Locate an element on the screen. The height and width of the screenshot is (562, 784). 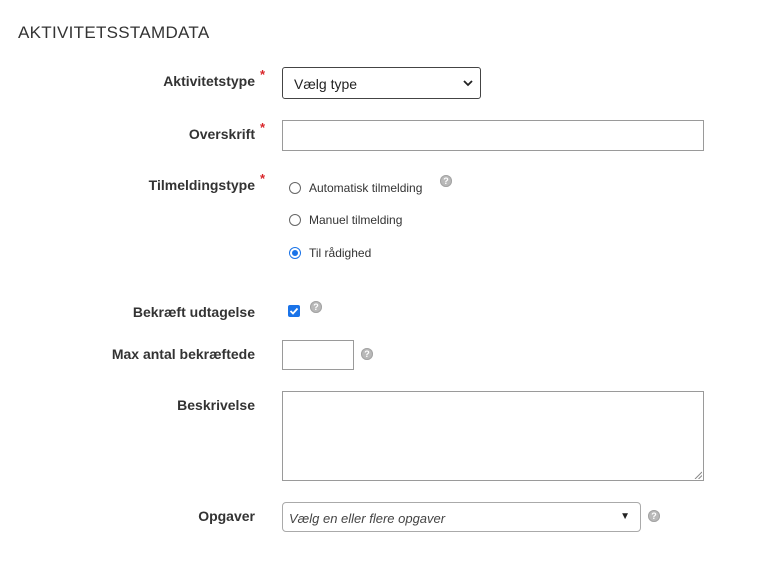
signup-option-available: Til rådighed is located at coordinates (330, 253).